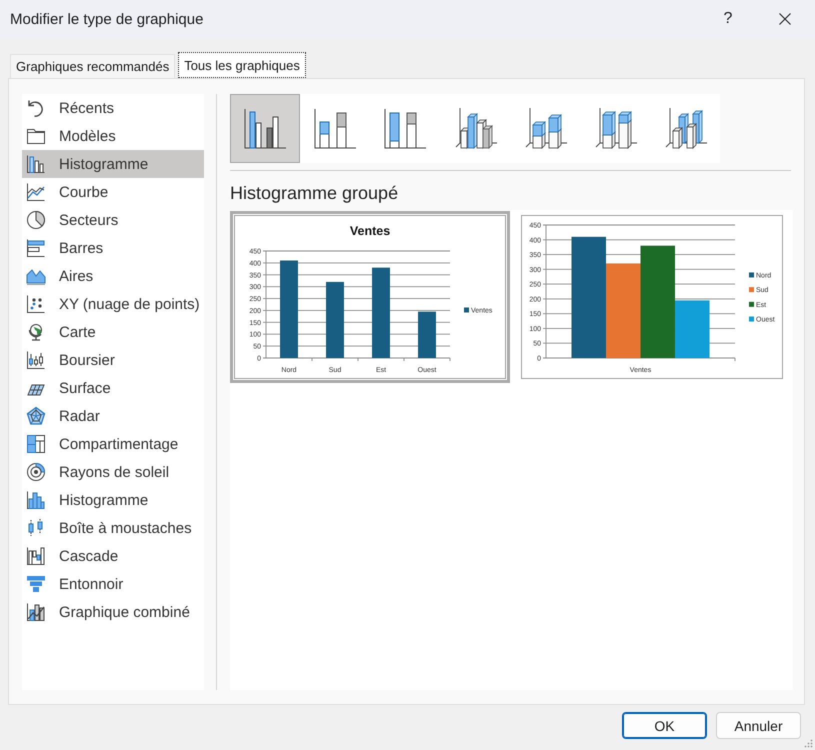 The height and width of the screenshot is (750, 815). What do you see at coordinates (113, 108) in the screenshot?
I see `category-item: Récents` at bounding box center [113, 108].